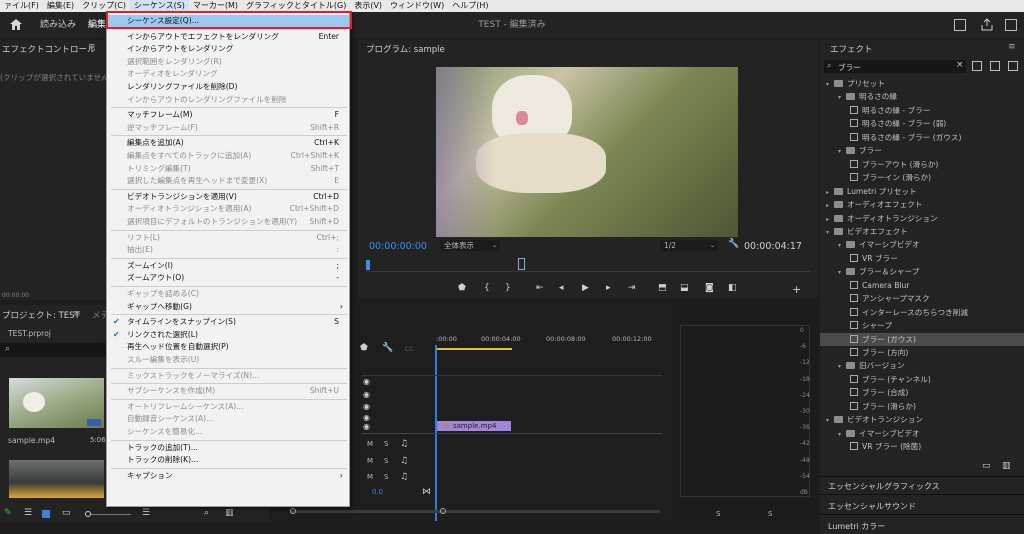  I want to click on menu-item: ズームイン(I);, so click(228, 266).